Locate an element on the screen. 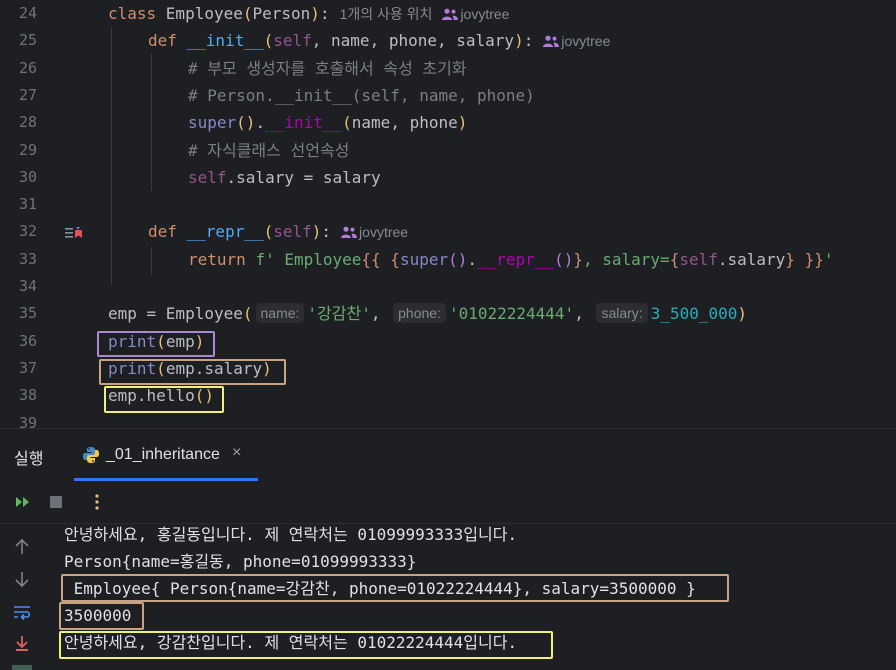 Image resolution: width=896 pixels, height=670 pixels. code-text: # 자식클래스 선언속성 is located at coordinates (268, 150).